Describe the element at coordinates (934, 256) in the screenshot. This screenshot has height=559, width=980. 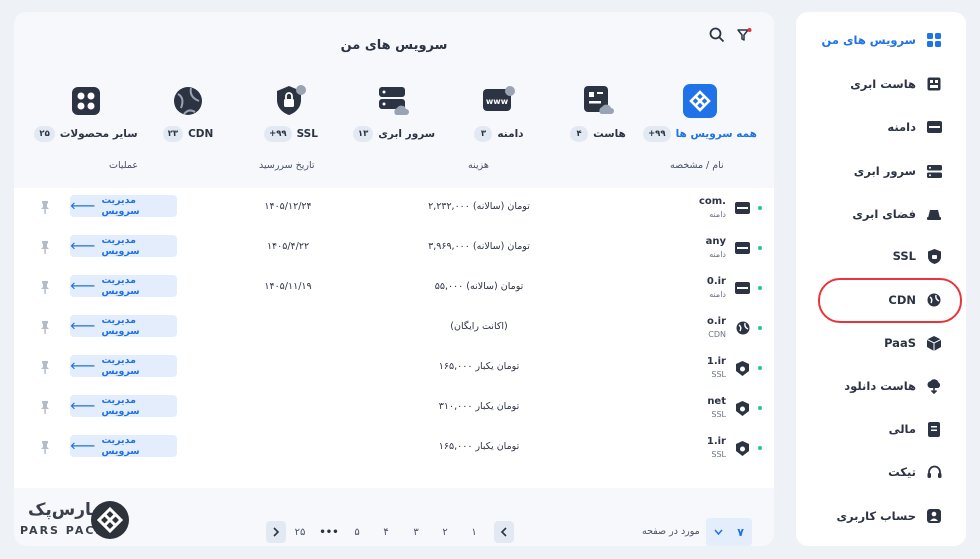
I see `lock-icon` at that location.